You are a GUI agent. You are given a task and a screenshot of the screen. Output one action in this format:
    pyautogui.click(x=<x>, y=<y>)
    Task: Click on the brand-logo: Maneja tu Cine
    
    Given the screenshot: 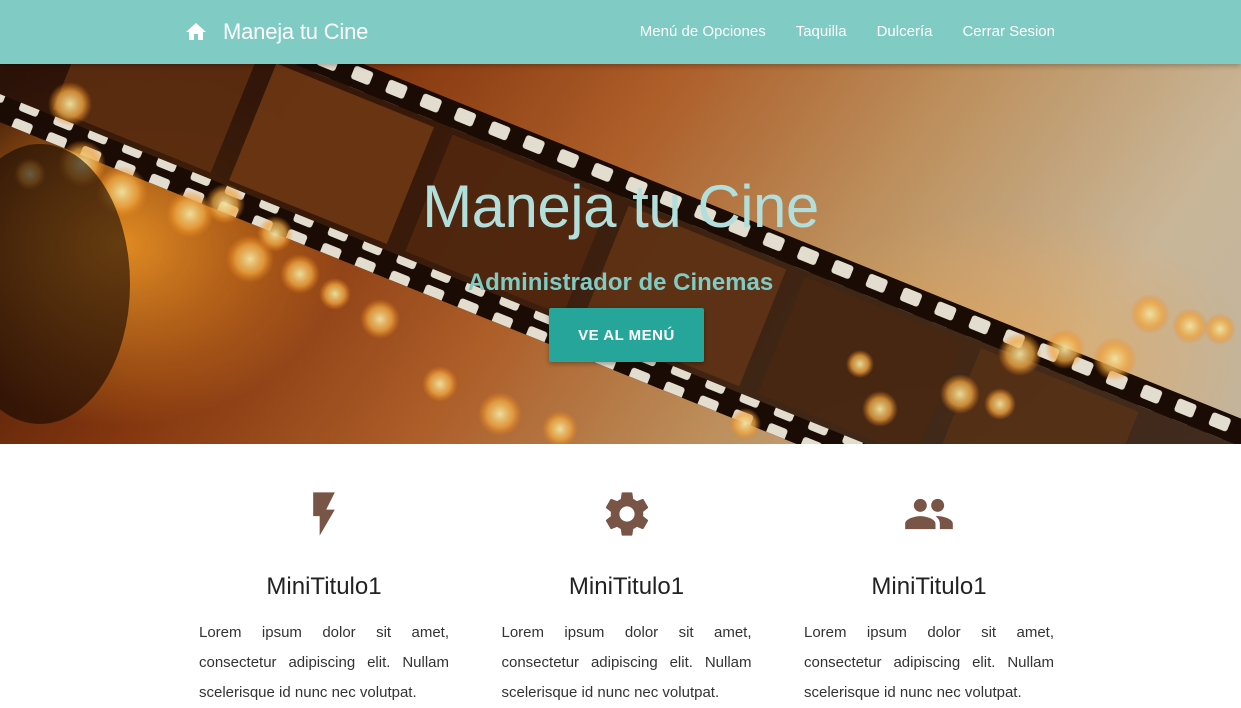 What is the action you would take?
    pyautogui.click(x=276, y=32)
    